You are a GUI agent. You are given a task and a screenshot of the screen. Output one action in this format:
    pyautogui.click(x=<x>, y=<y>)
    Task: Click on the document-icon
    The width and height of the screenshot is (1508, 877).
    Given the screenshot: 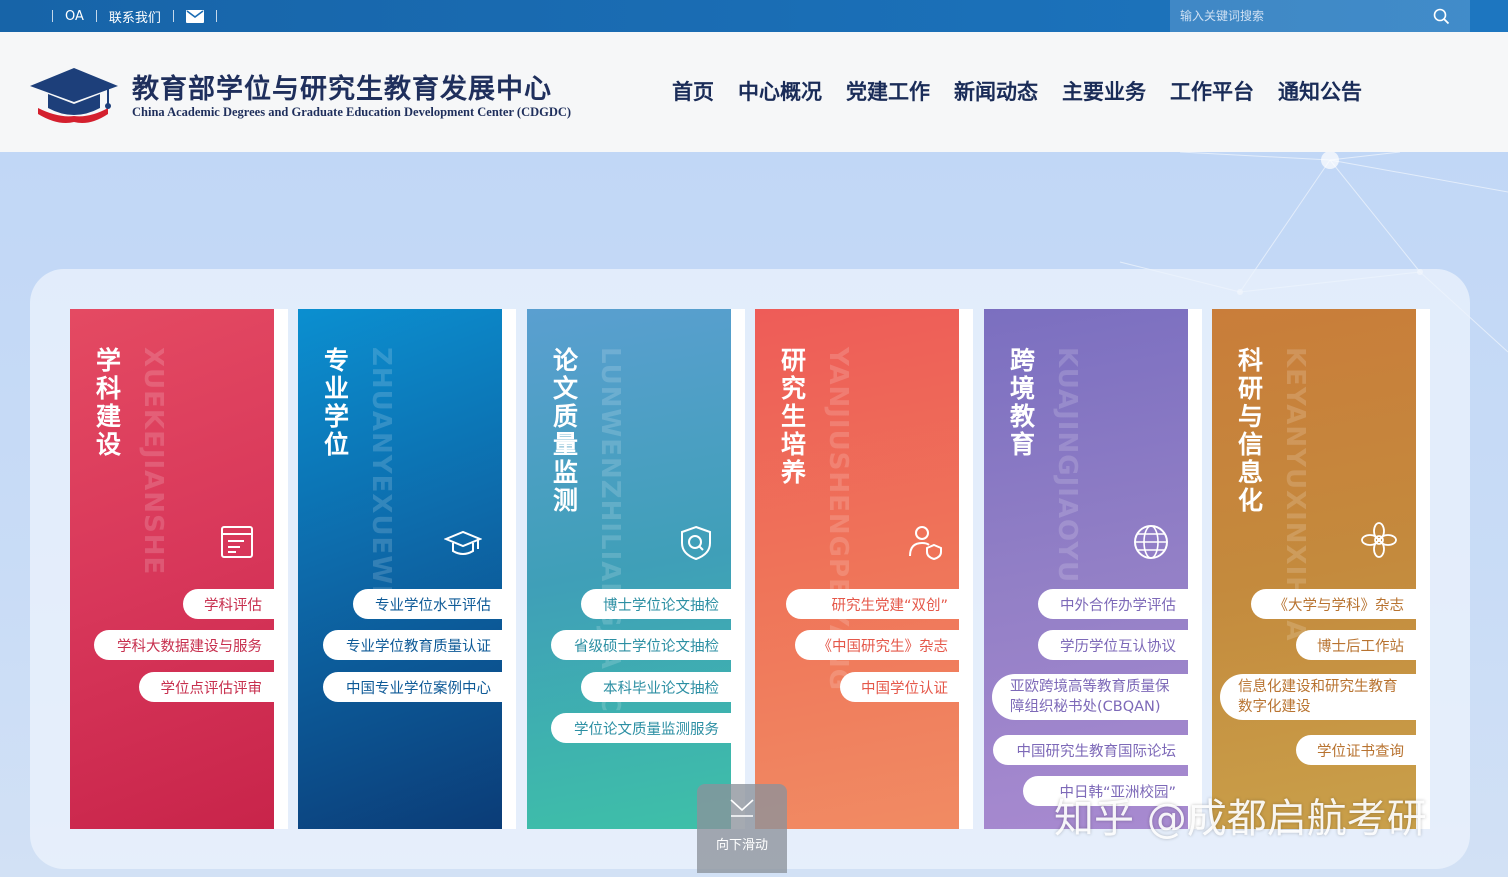 What is the action you would take?
    pyautogui.click(x=237, y=542)
    